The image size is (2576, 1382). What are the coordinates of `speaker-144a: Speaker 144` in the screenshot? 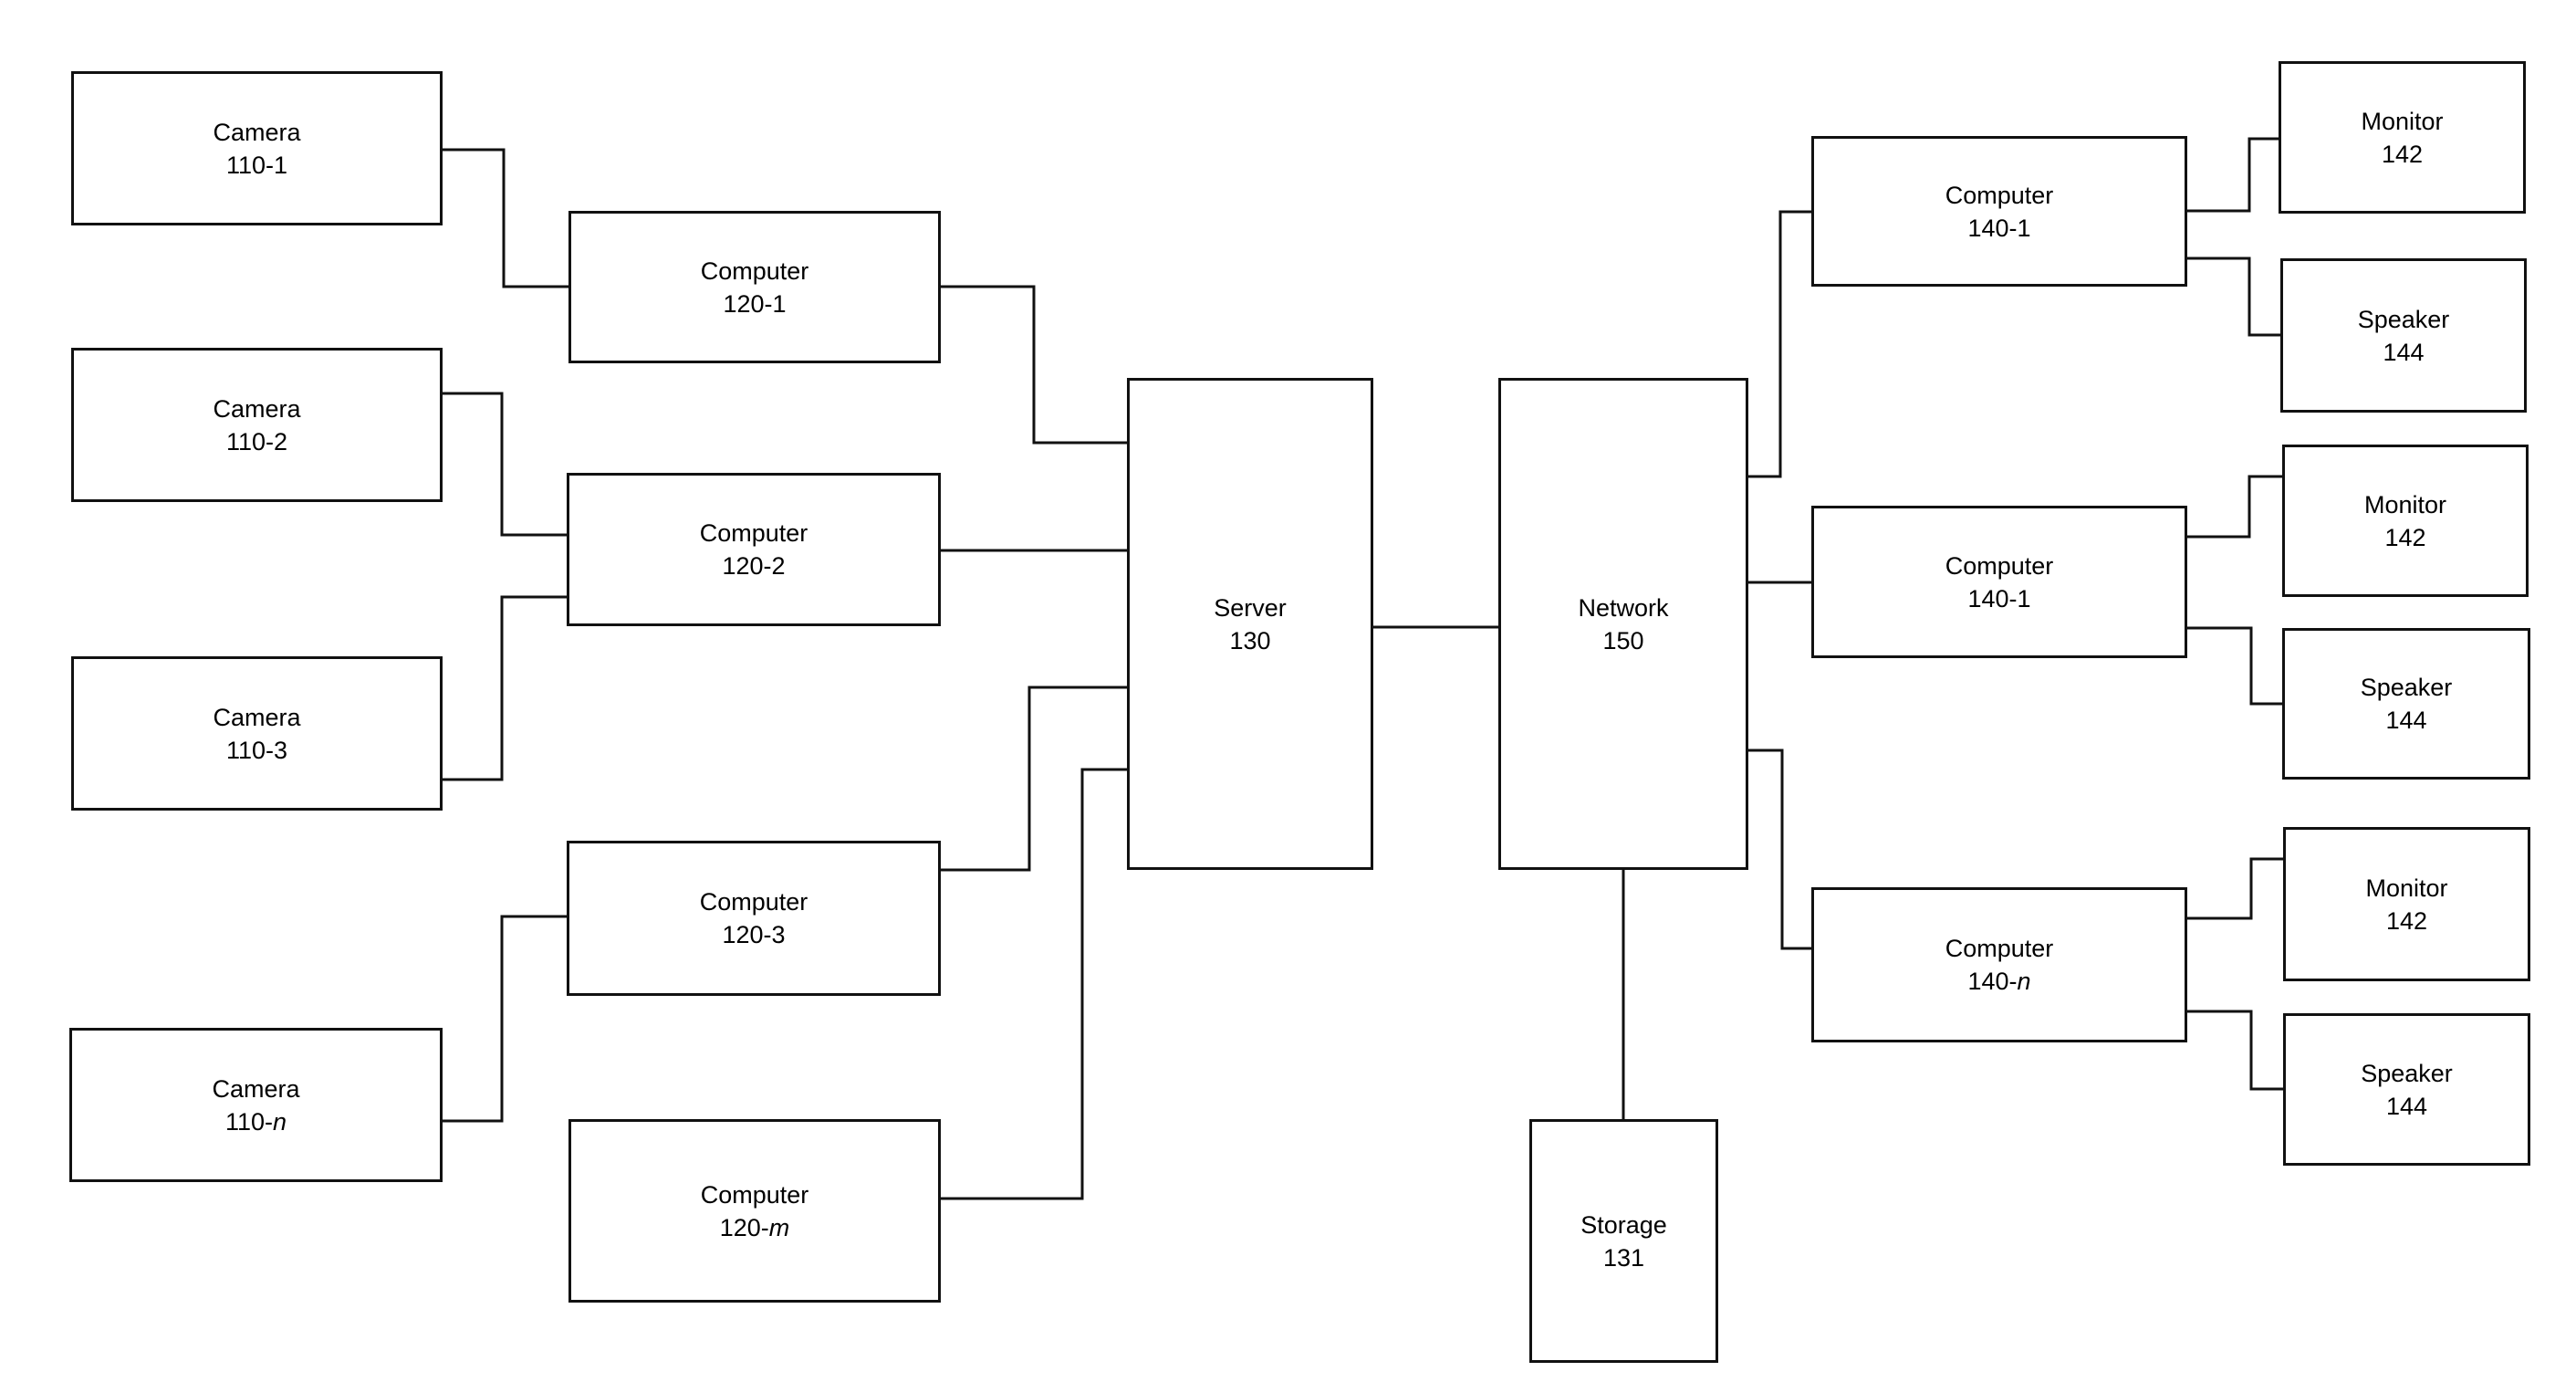 It's located at (2403, 335).